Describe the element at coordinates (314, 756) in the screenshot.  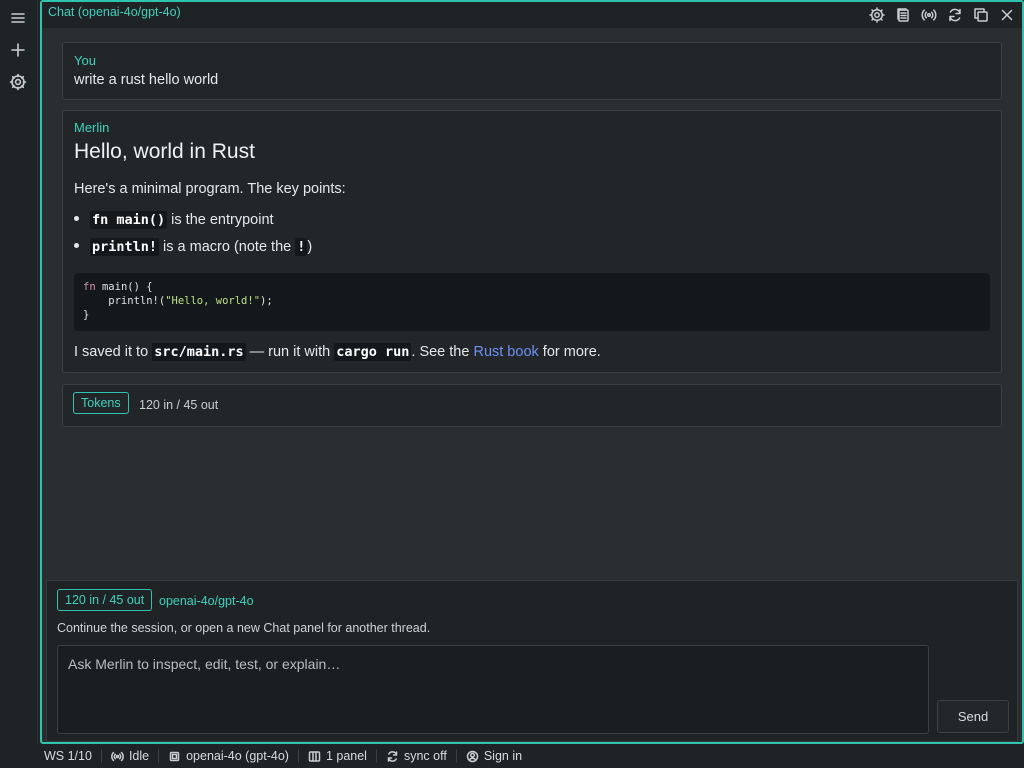
I see `columns-icon` at that location.